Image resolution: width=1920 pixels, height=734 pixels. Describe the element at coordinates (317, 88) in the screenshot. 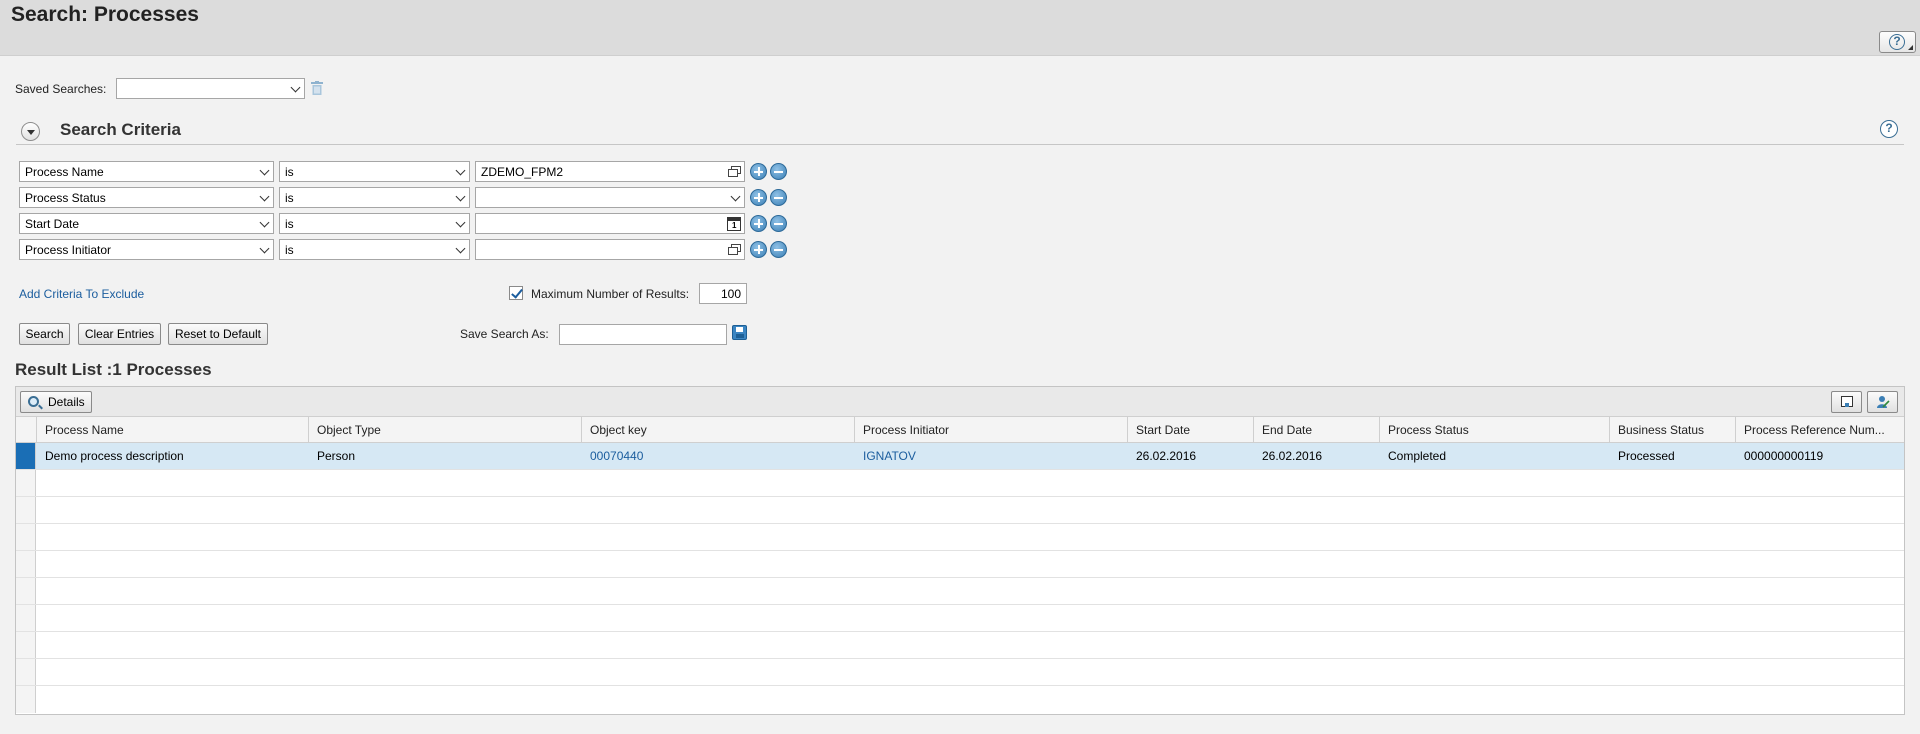

I see `trash-icon` at that location.